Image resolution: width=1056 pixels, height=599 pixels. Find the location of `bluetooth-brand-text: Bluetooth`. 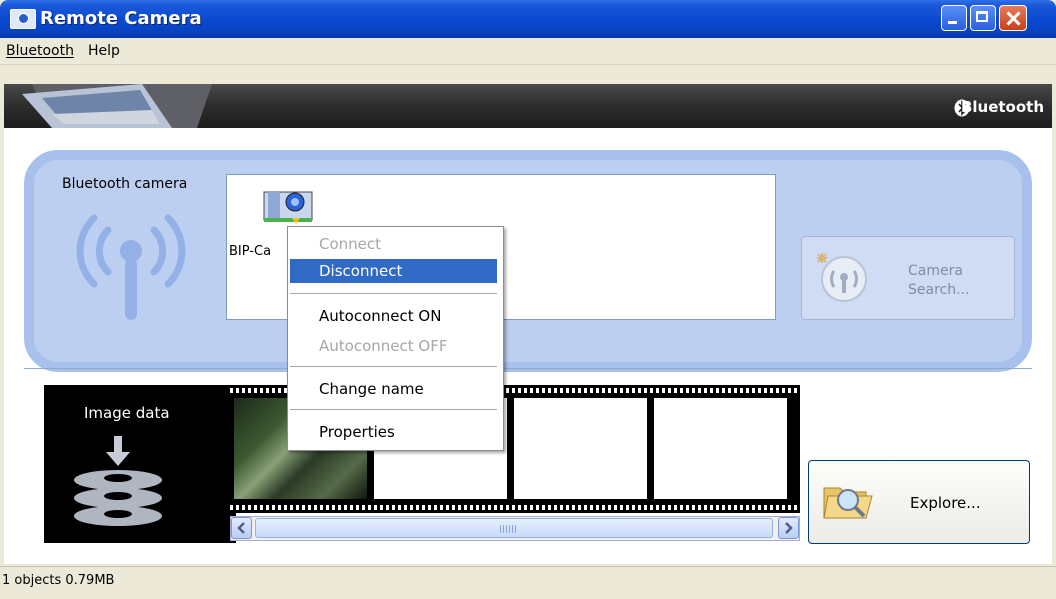

bluetooth-brand-text: Bluetooth is located at coordinates (1002, 107).